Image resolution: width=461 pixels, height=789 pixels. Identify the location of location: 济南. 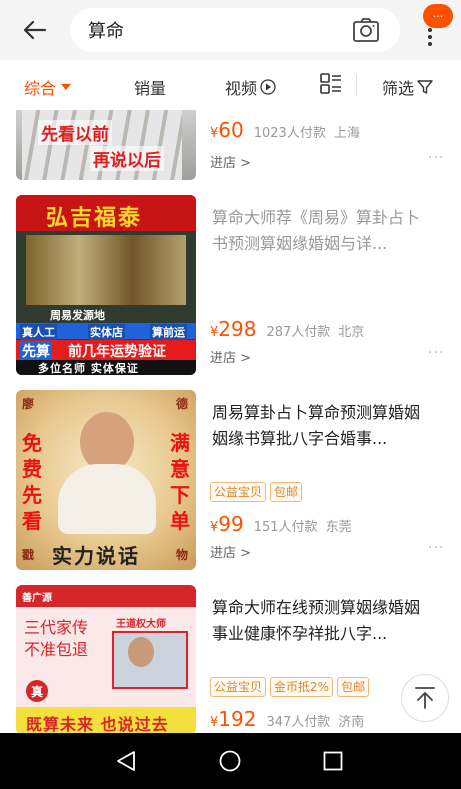
(351, 722).